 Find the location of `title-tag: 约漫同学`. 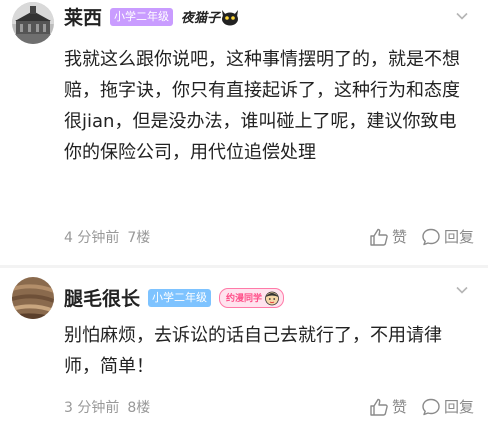

title-tag: 约漫同学 is located at coordinates (252, 297).